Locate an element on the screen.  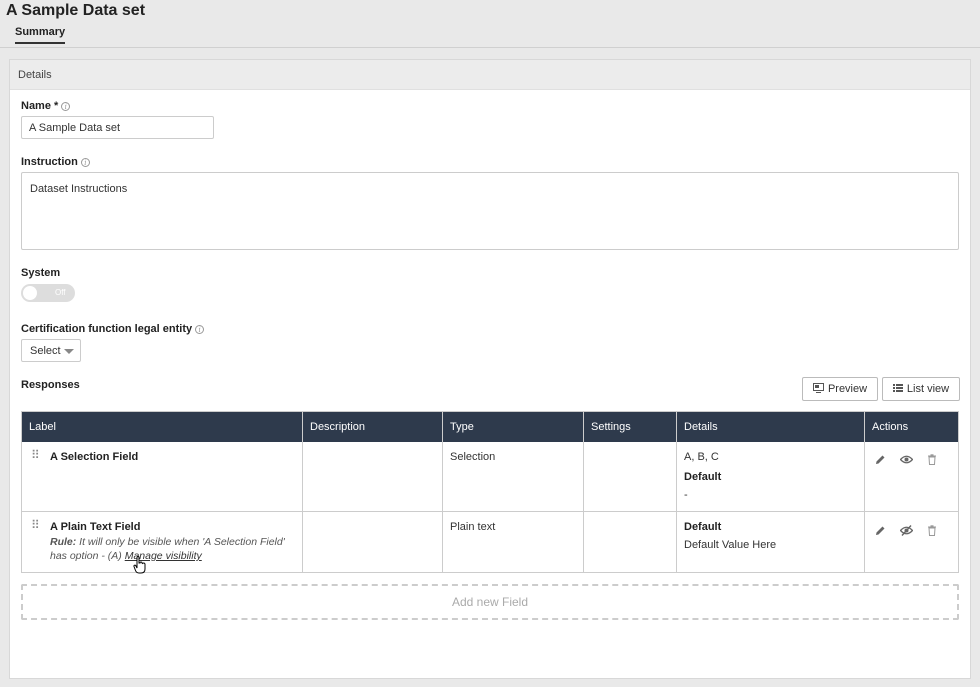
row-type: Plain text is located at coordinates (513, 542).